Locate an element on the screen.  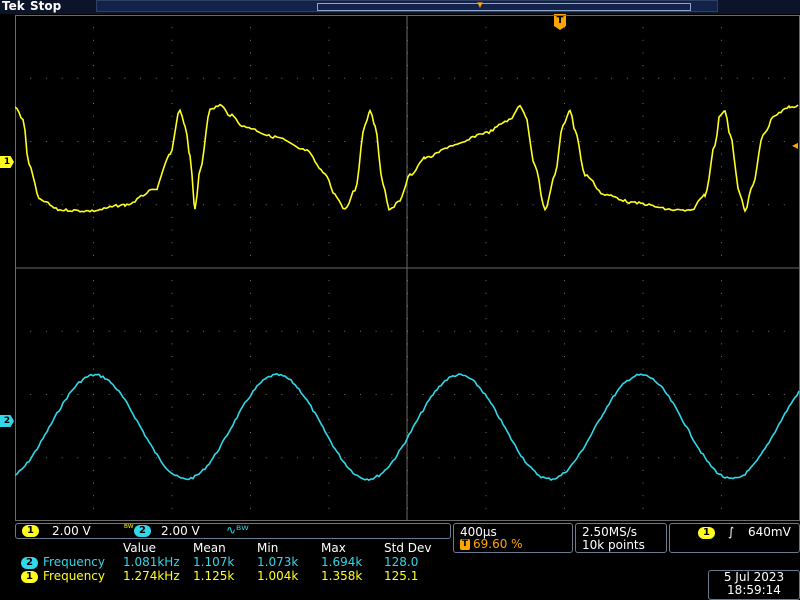
meas-row1-name: Frequency is located at coordinates (74, 562).